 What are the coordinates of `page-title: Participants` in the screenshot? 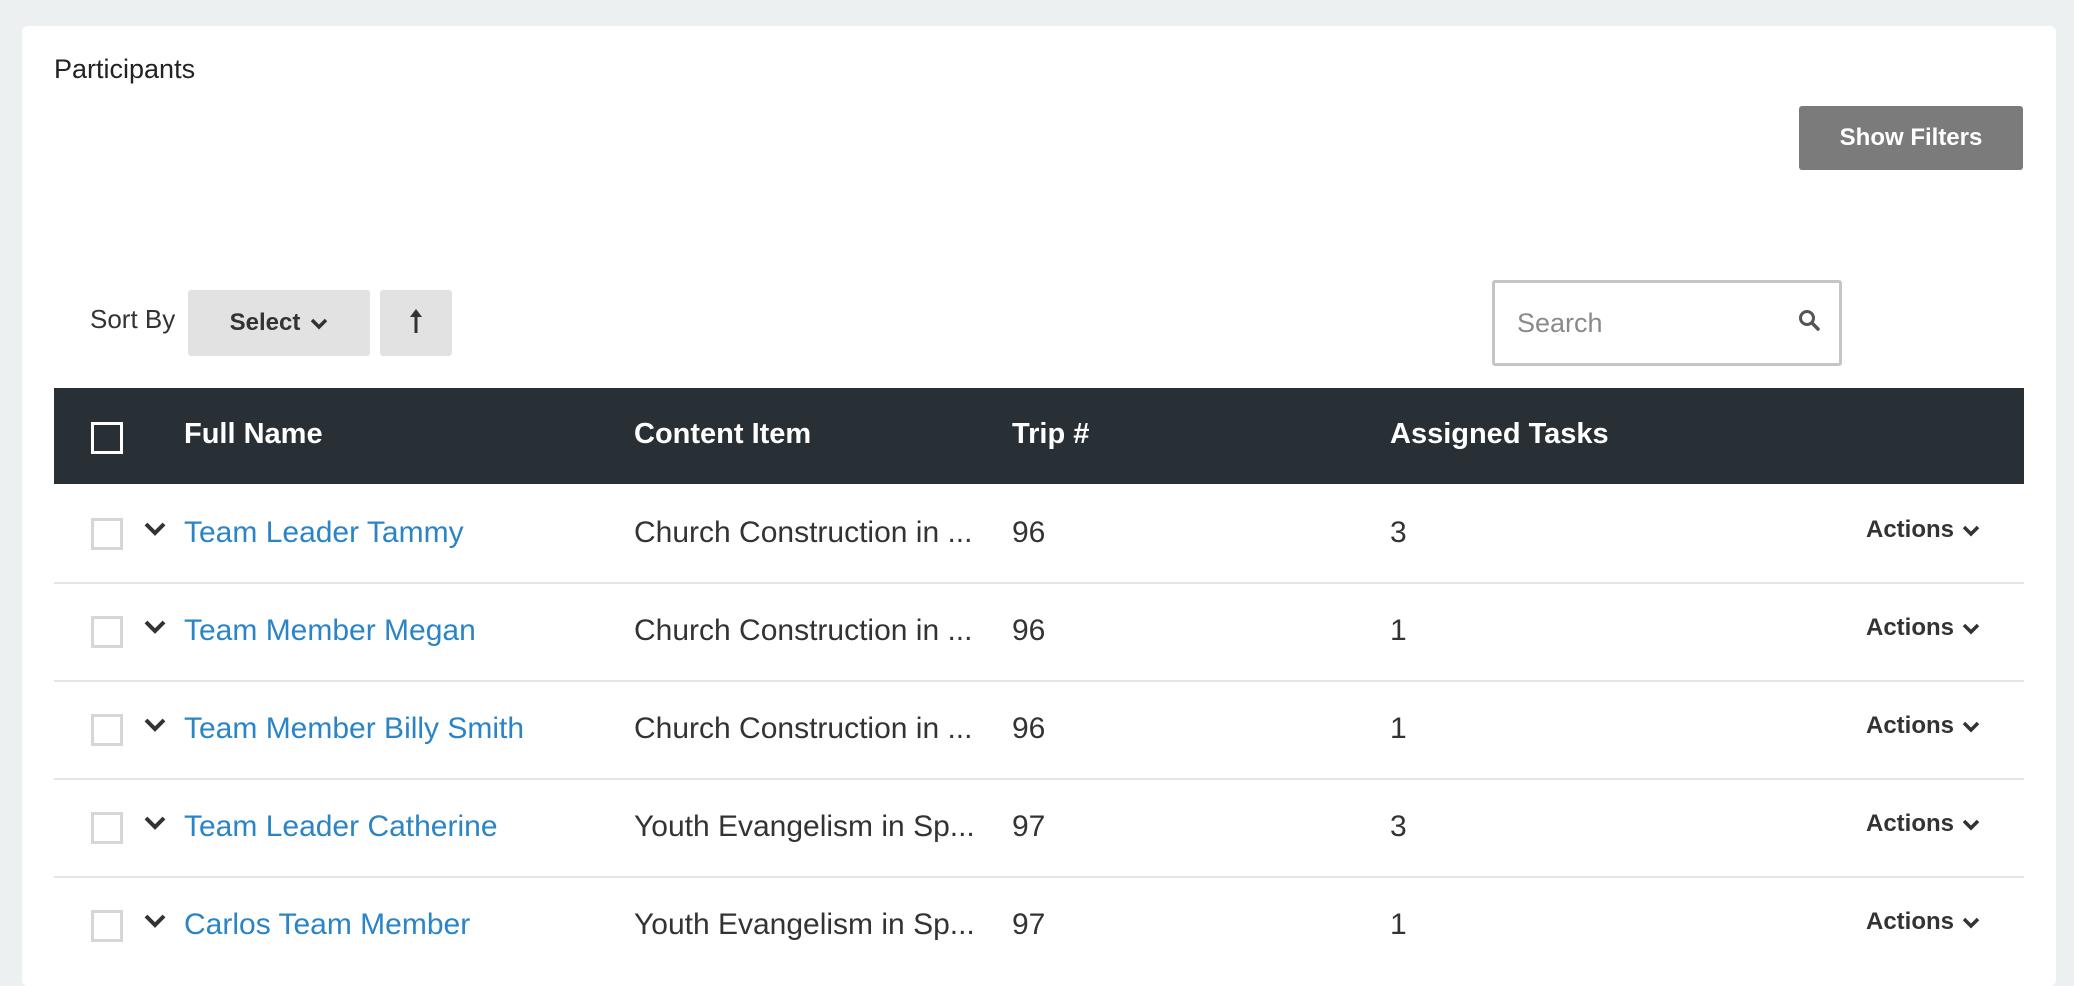 It's located at (125, 69).